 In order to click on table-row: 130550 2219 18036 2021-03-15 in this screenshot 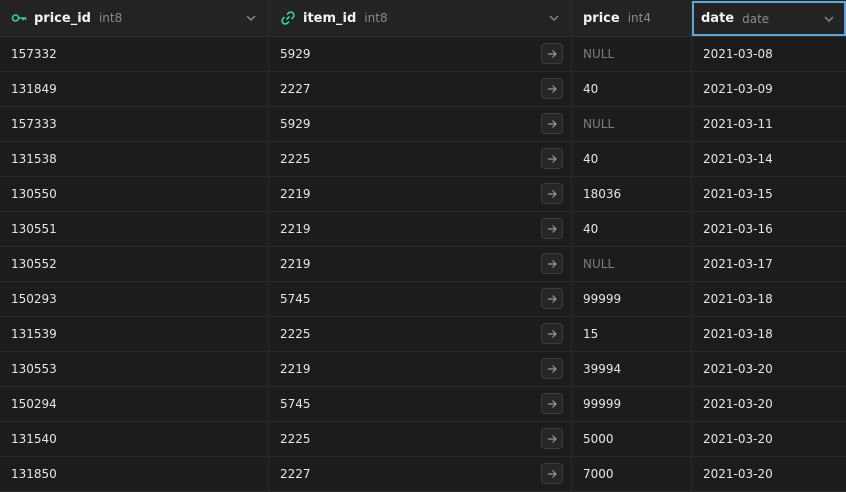, I will do `click(423, 194)`.